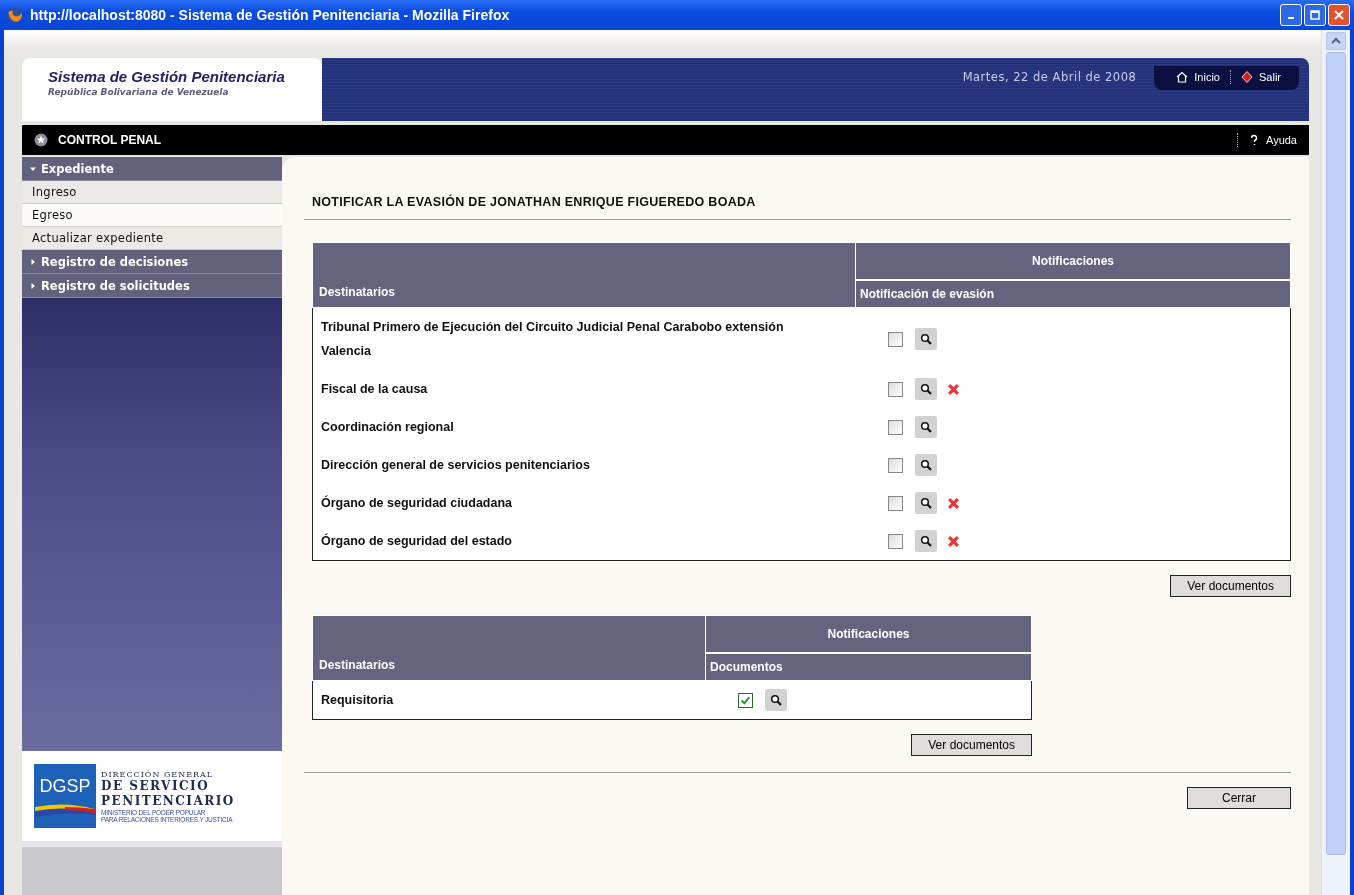  What do you see at coordinates (15, 15) in the screenshot?
I see `browser-icon` at bounding box center [15, 15].